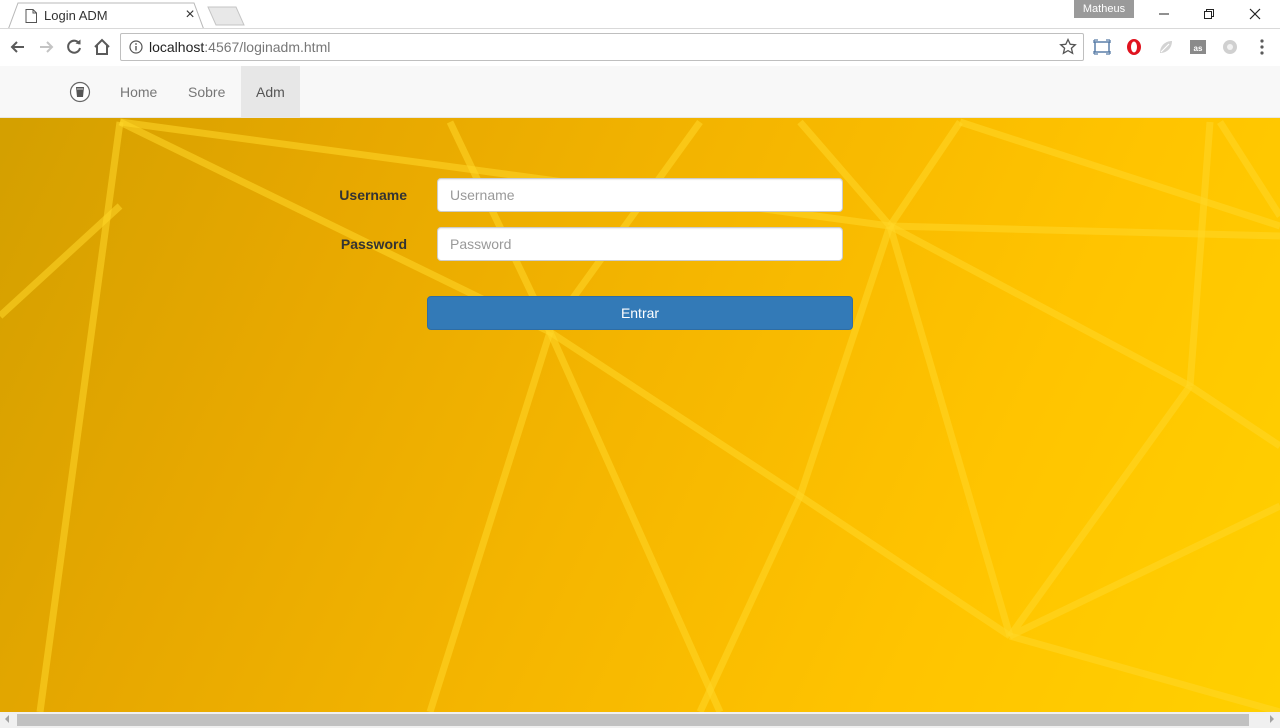  Describe the element at coordinates (136, 47) in the screenshot. I see `info-icon` at that location.